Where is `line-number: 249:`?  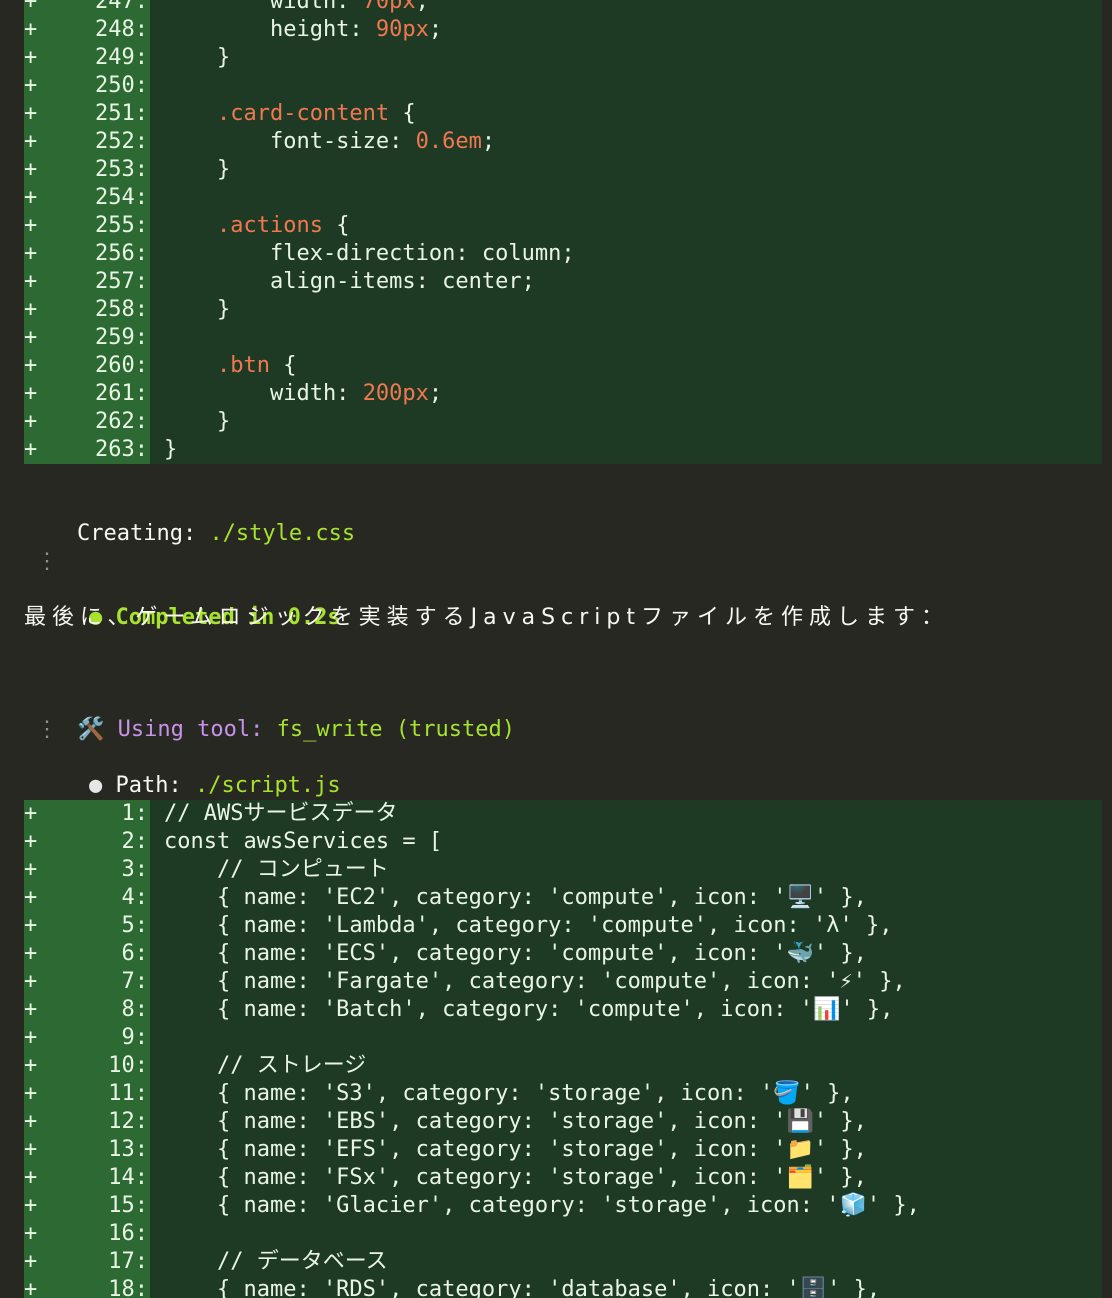
line-number: 249: is located at coordinates (121, 57).